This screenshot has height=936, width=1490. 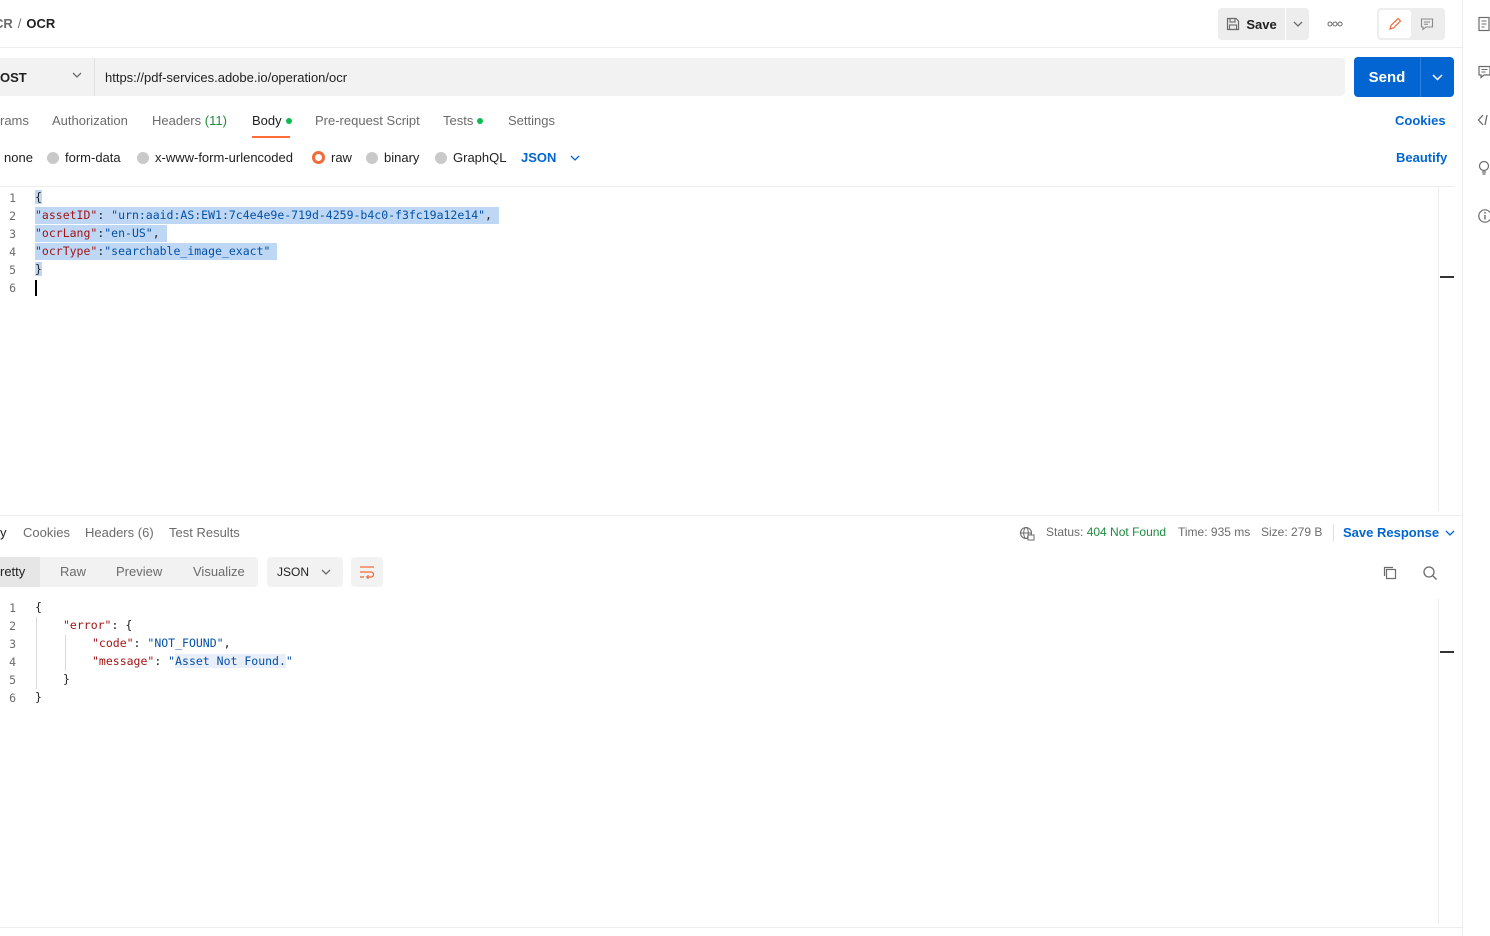 I want to click on save-response-label: Save Response, so click(x=1391, y=532).